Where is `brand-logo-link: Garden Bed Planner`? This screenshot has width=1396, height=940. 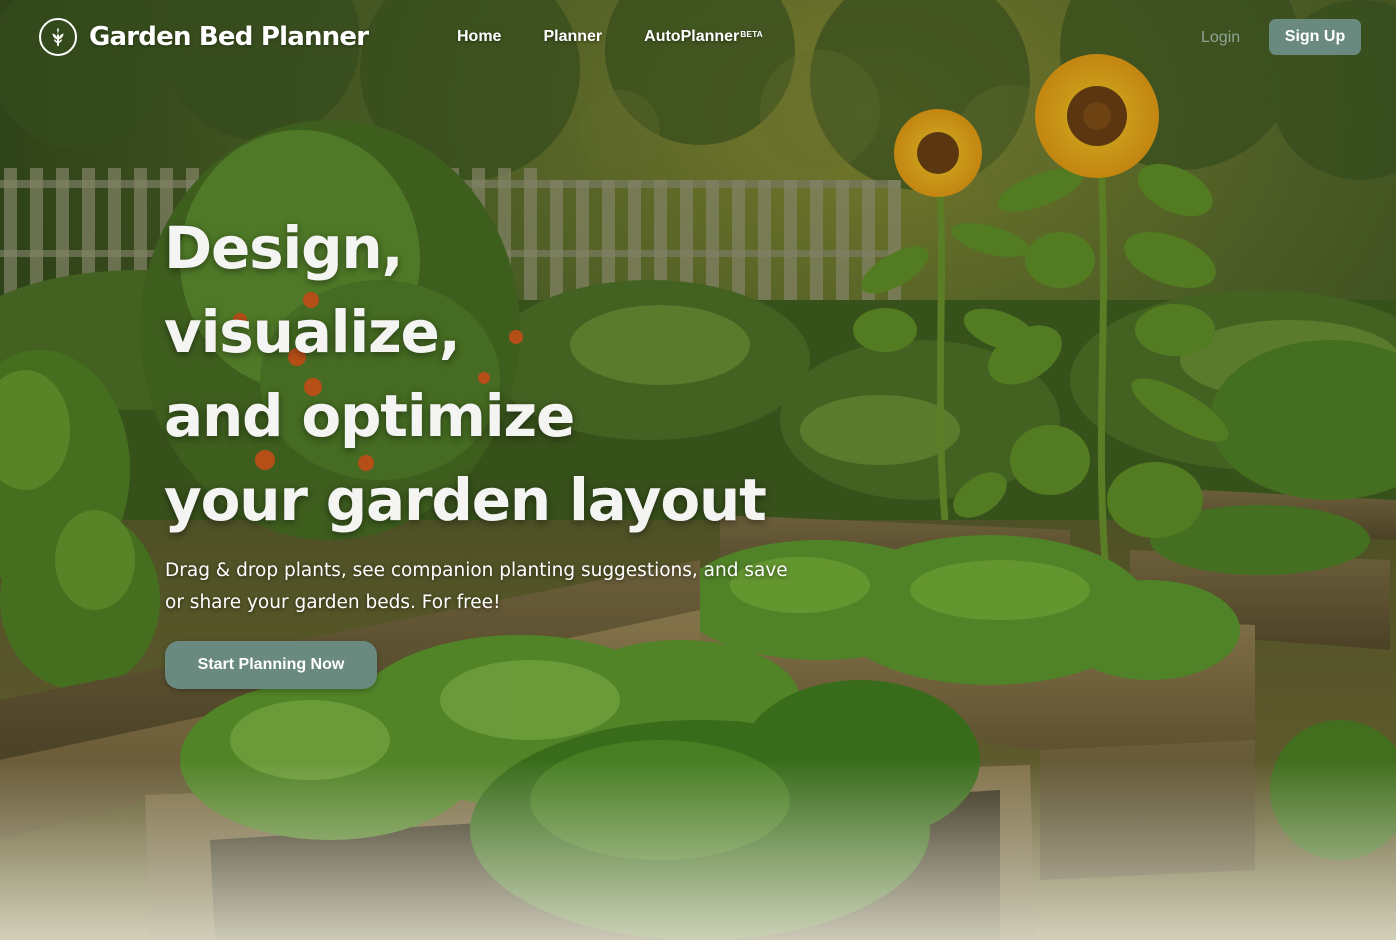 brand-logo-link: Garden Bed Planner is located at coordinates (204, 37).